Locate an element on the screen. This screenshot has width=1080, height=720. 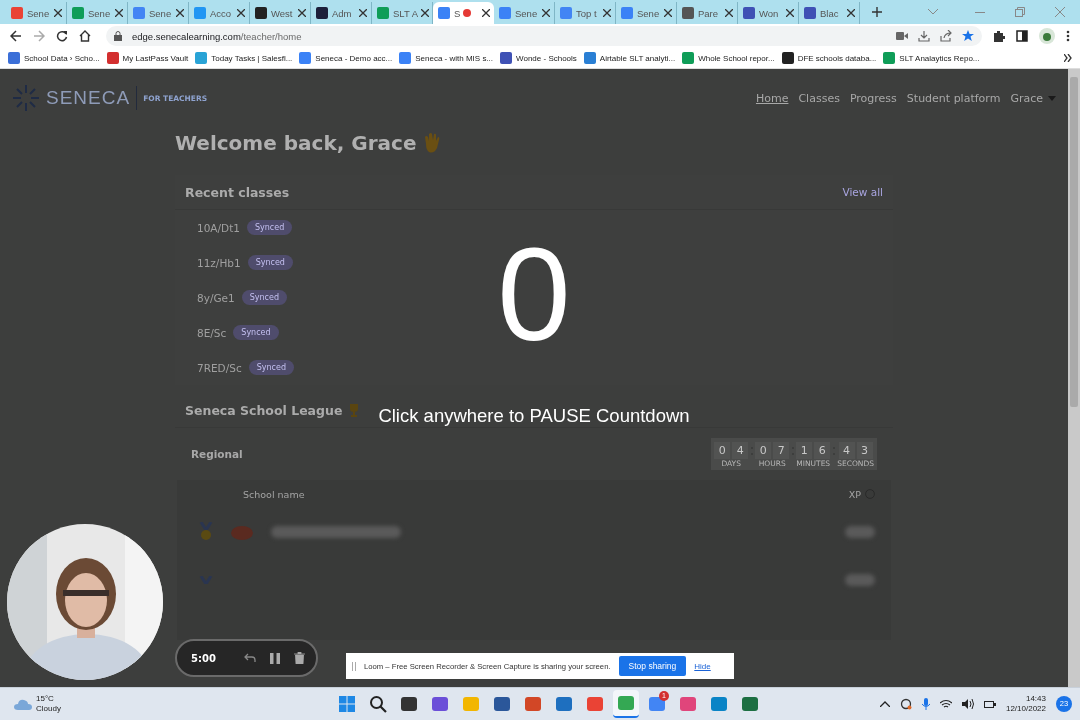
league-title: Seneca School League is located at coordinates (264, 410).